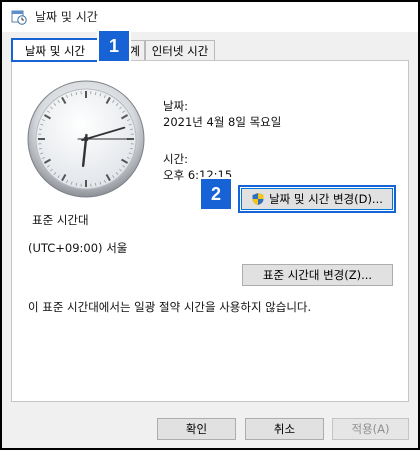 The image size is (420, 450). Describe the element at coordinates (176, 159) in the screenshot. I see `time-label: 시간:` at that location.